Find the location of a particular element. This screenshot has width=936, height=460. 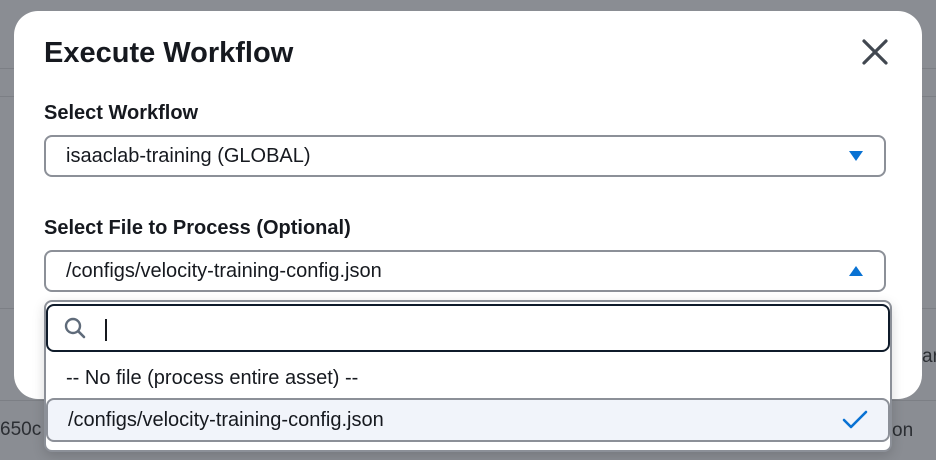

file-option-none: -- No file (process entire asset) -- is located at coordinates (468, 378).